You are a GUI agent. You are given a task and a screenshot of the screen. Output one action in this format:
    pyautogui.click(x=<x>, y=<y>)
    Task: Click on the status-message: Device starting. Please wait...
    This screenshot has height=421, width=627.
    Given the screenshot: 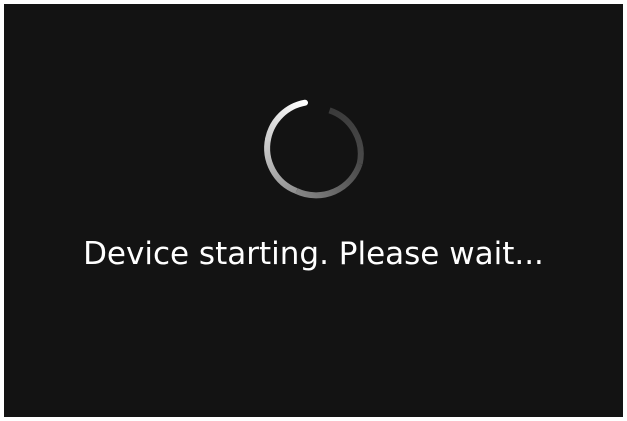 What is the action you would take?
    pyautogui.click(x=313, y=254)
    